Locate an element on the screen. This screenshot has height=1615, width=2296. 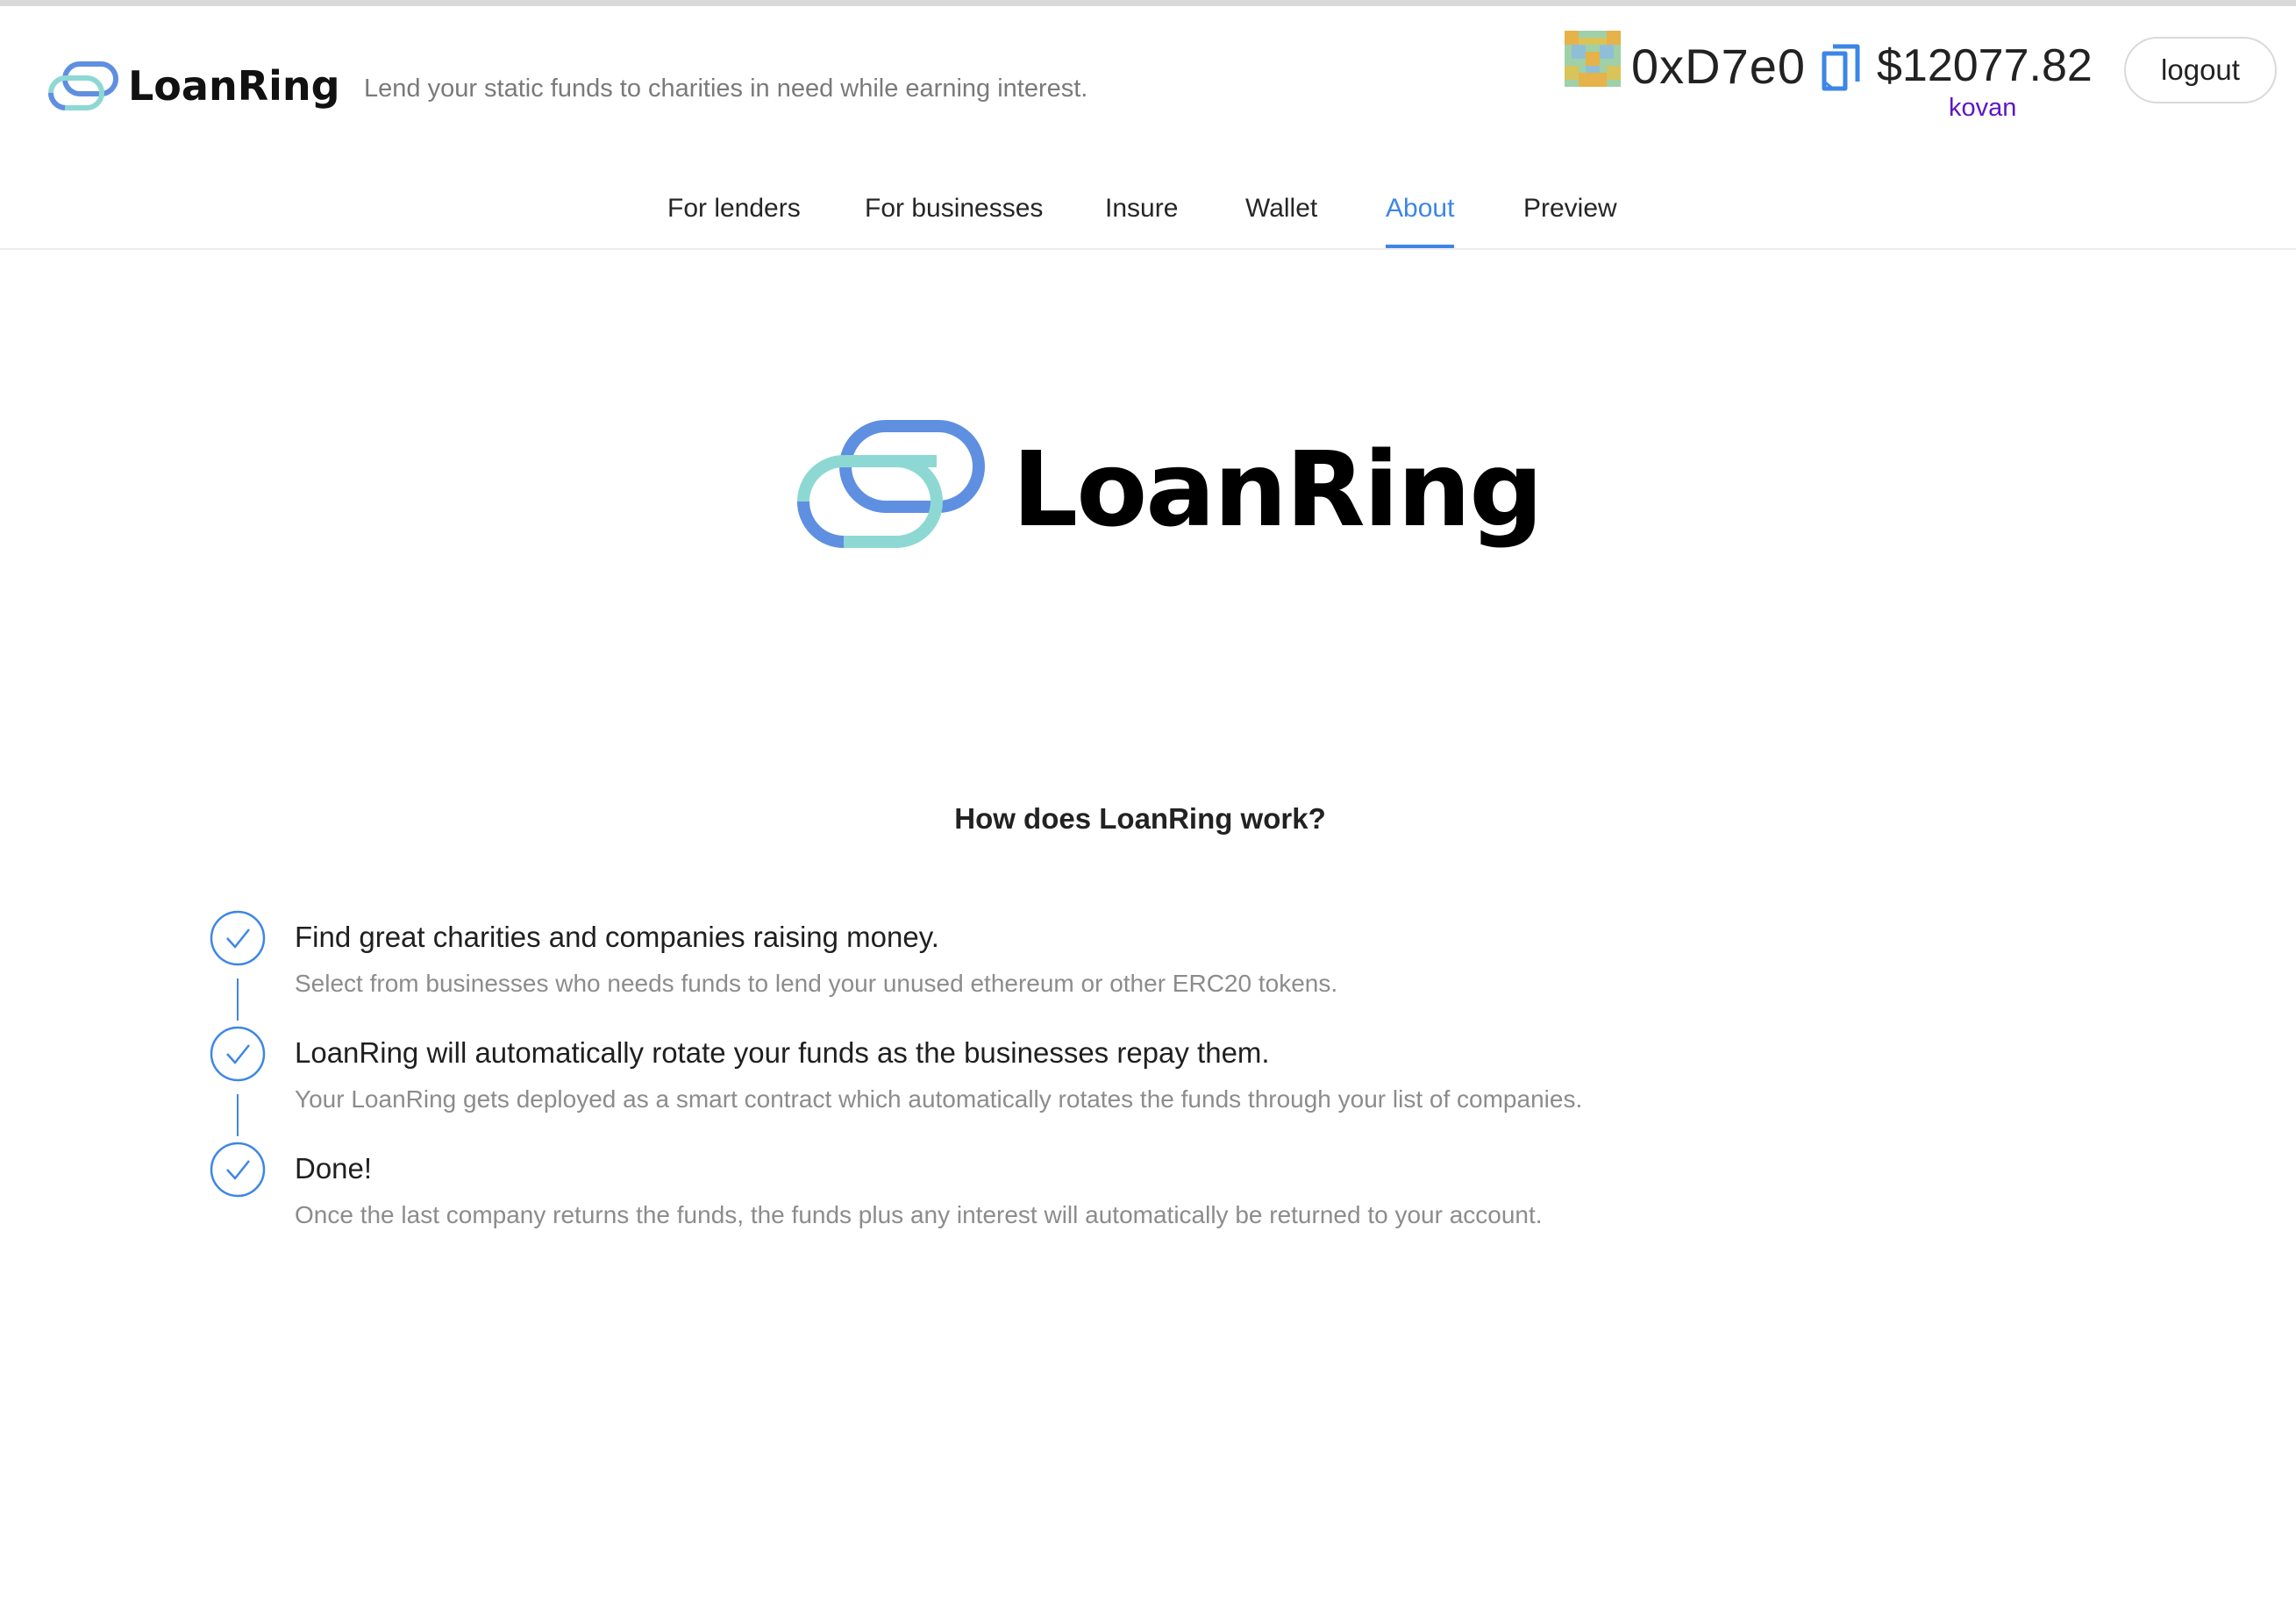
nav-item-preview: Preview is located at coordinates (1570, 209).